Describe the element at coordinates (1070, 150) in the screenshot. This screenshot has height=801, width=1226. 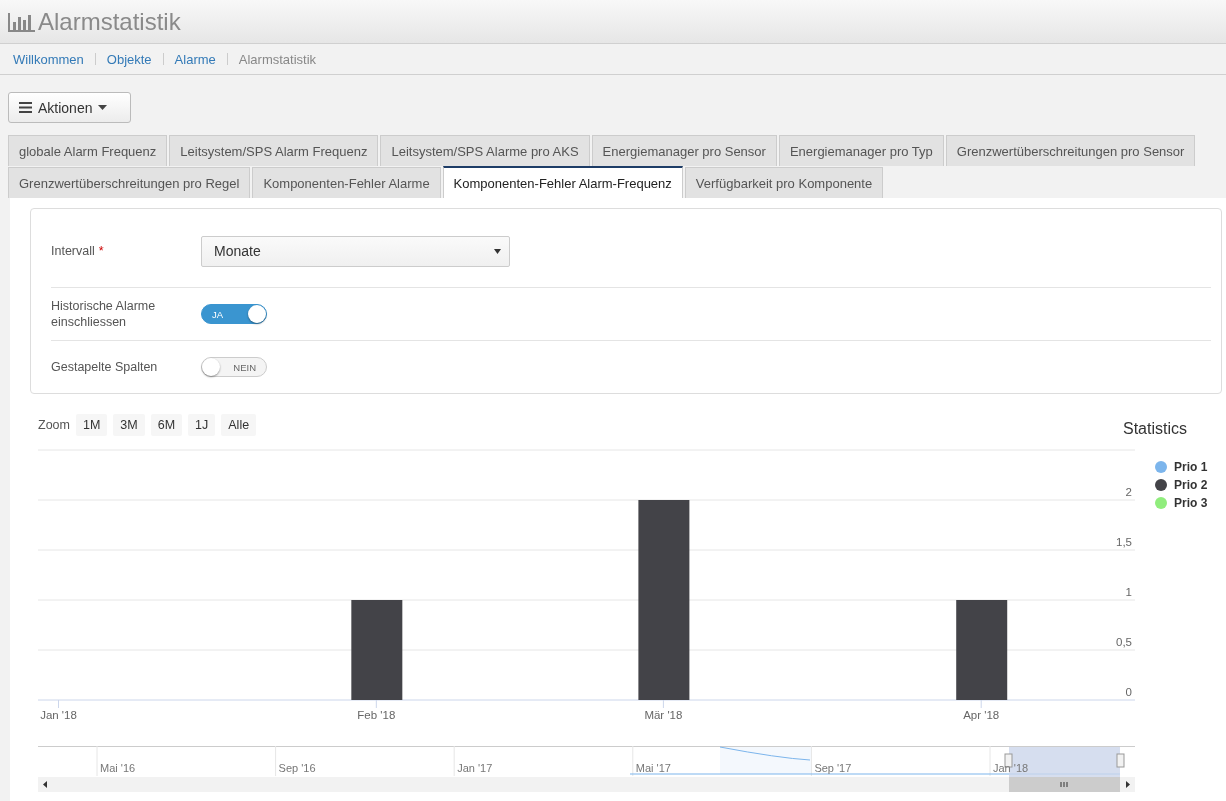
I see `tab: Grenzwertüberschreitungen pro Sensor` at that location.